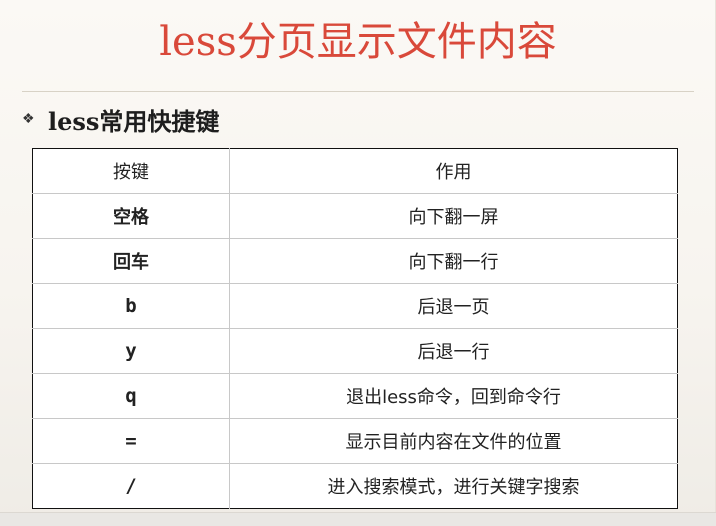 This screenshot has width=716, height=526. Describe the element at coordinates (131, 261) in the screenshot. I see `key-cell: 回车` at that location.